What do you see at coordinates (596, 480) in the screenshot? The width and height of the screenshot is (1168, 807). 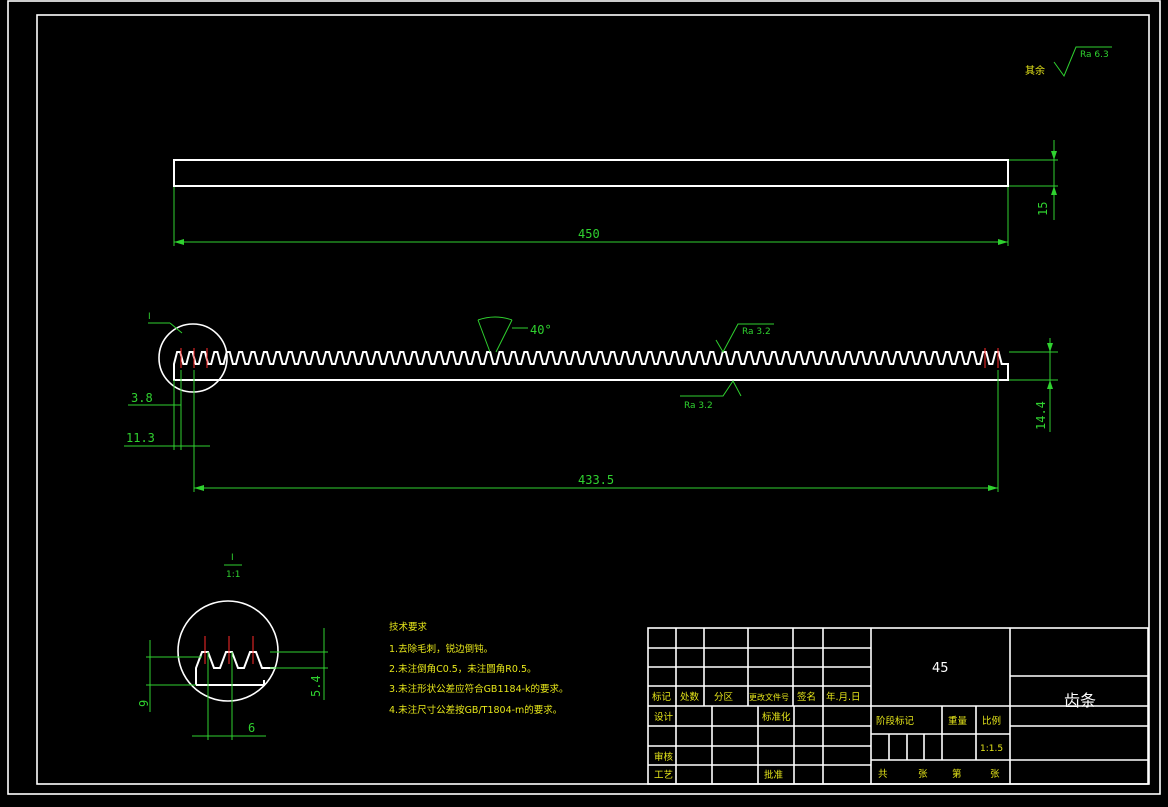 I see `teeth-length-label: 433.5` at bounding box center [596, 480].